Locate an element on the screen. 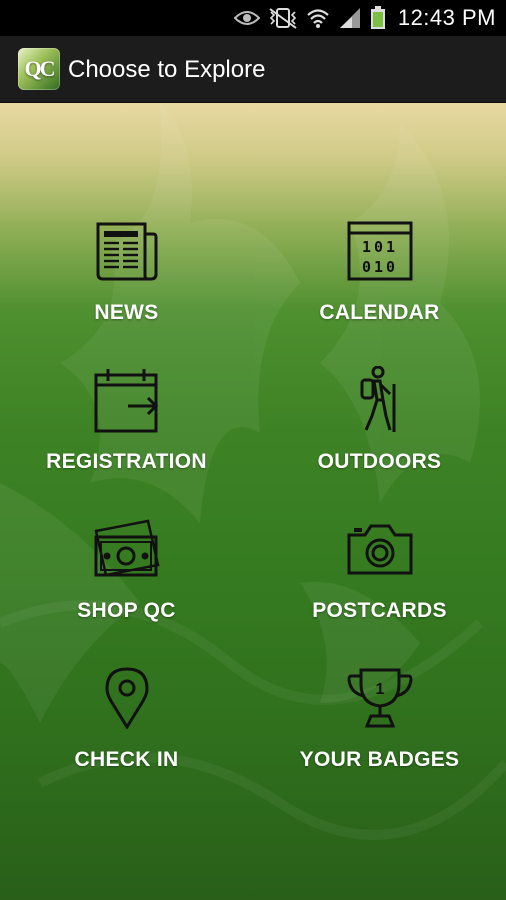 The width and height of the screenshot is (506, 900). map-pin-icon is located at coordinates (127, 698).